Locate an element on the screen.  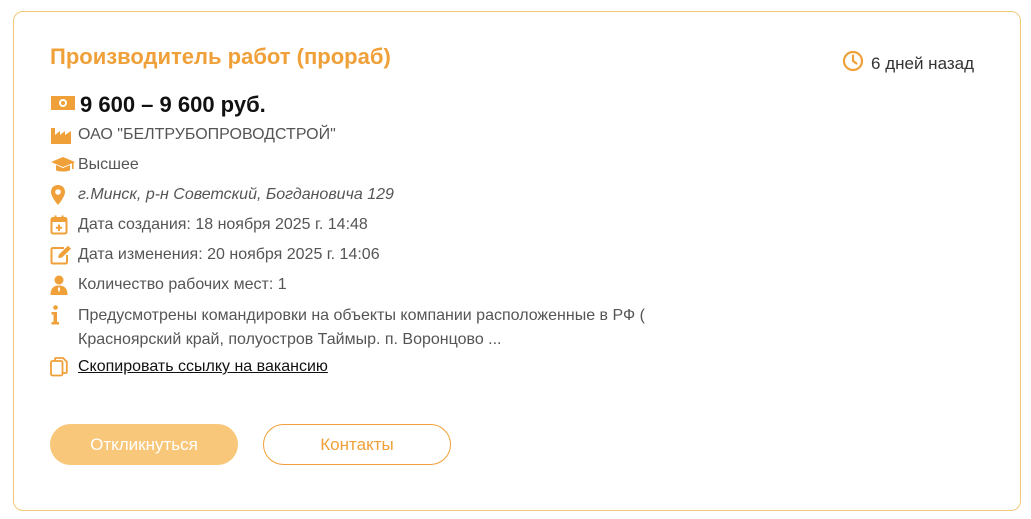
info-icon is located at coordinates (64, 315).